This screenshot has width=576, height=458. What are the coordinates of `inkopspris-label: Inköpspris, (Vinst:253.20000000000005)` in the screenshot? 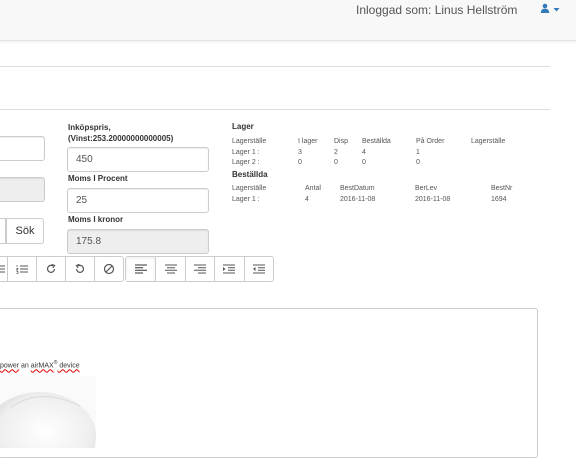 It's located at (120, 133).